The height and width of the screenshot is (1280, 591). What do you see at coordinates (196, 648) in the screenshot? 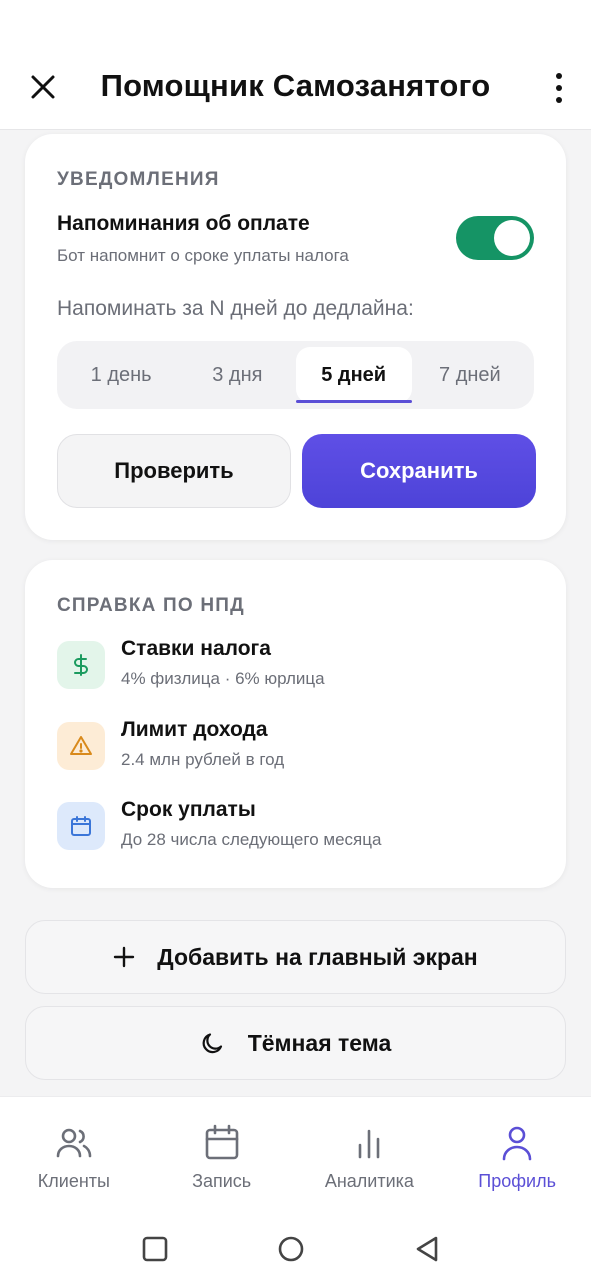
I see `help-item-title: Ставки налога` at bounding box center [196, 648].